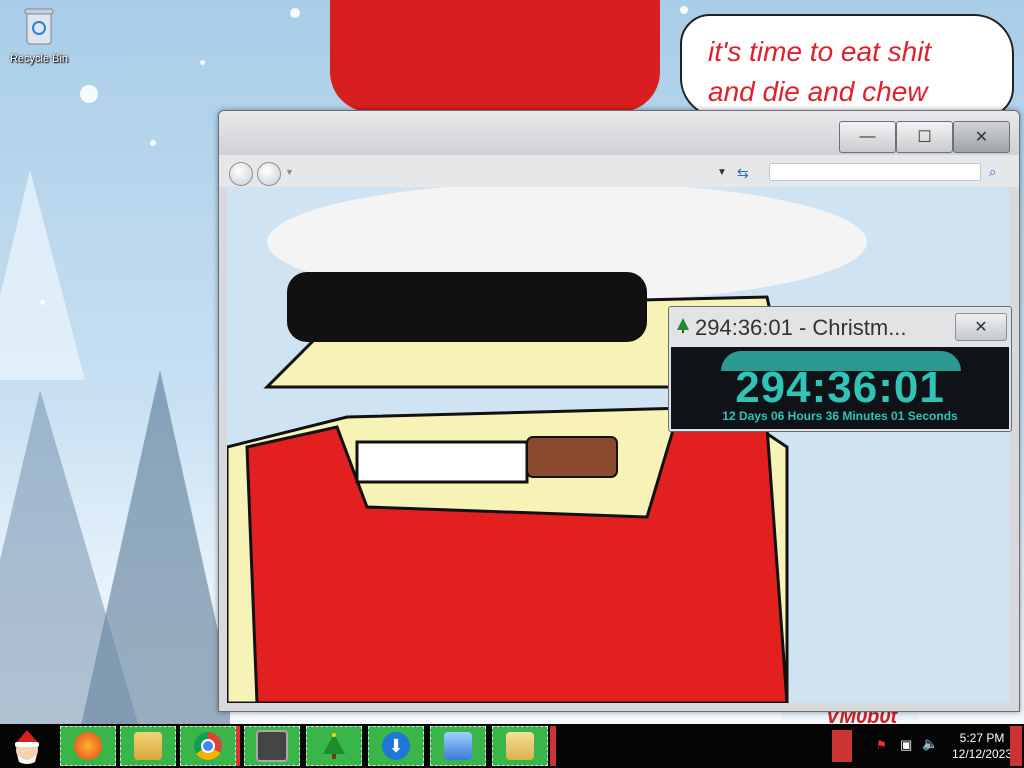 Image resolution: width=1024 pixels, height=768 pixels. I want to click on history-dropdown-icon: ▼, so click(289, 172).